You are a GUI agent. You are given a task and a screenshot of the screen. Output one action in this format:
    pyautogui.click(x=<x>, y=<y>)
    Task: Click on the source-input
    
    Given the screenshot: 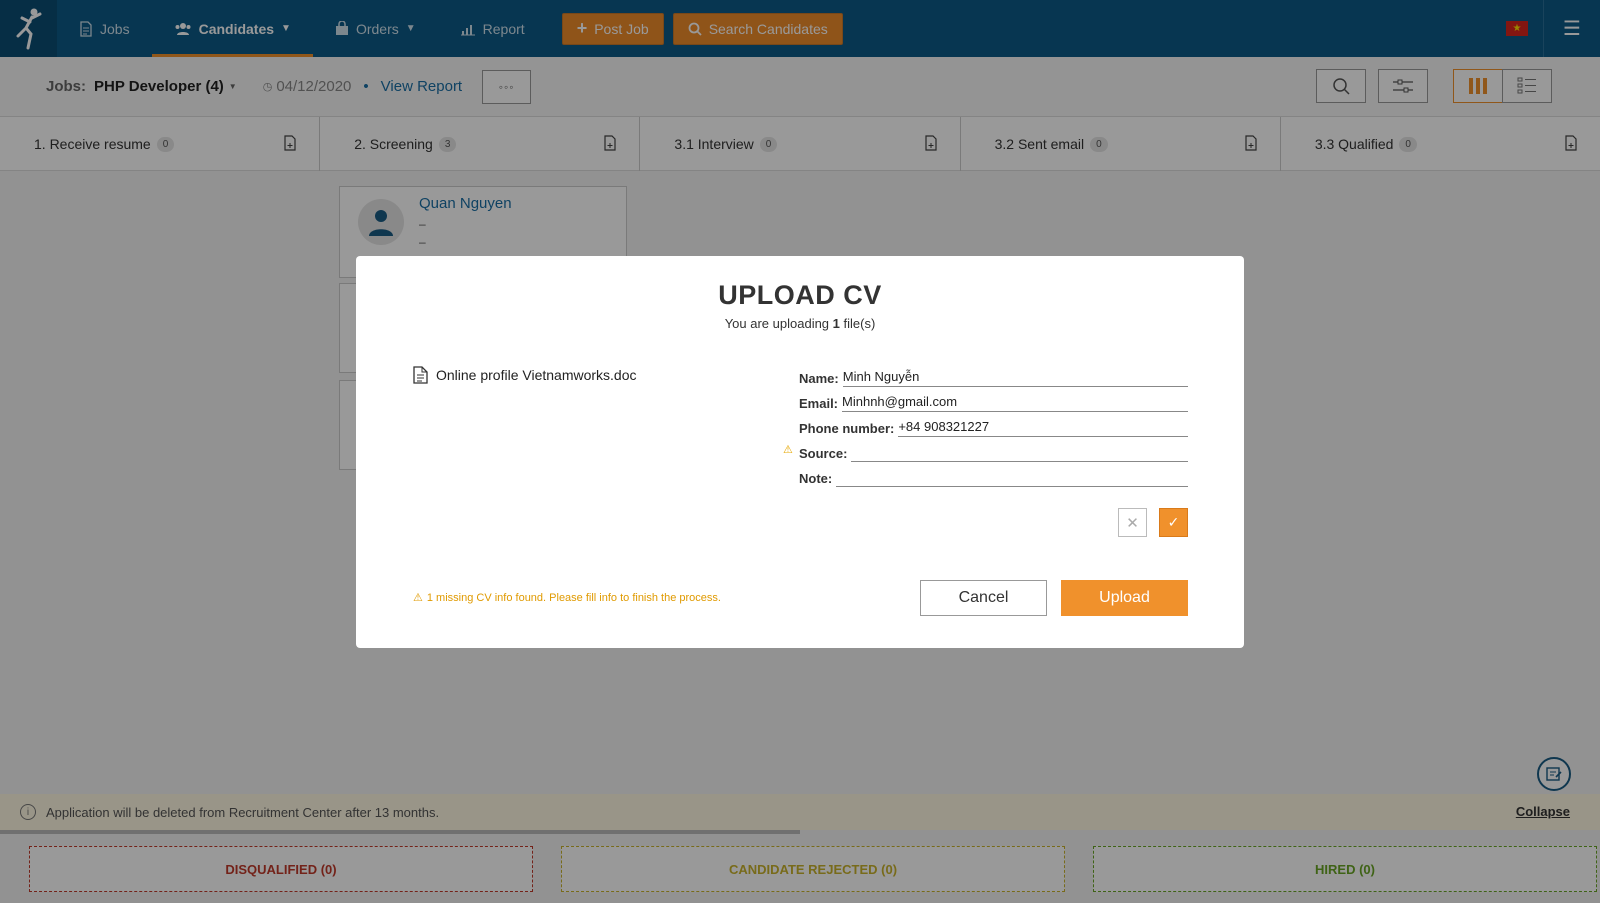 What is the action you would take?
    pyautogui.click(x=1019, y=452)
    